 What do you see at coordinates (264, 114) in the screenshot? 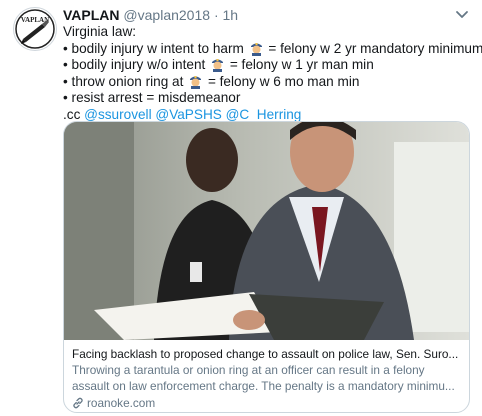
I see `mention-link: @C_Herring` at bounding box center [264, 114].